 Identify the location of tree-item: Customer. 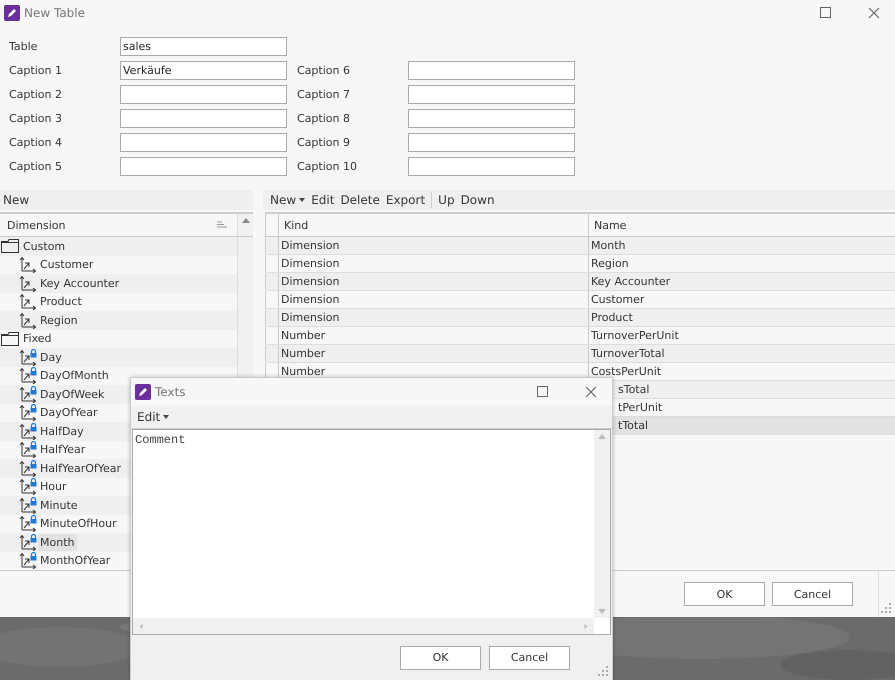
(67, 265).